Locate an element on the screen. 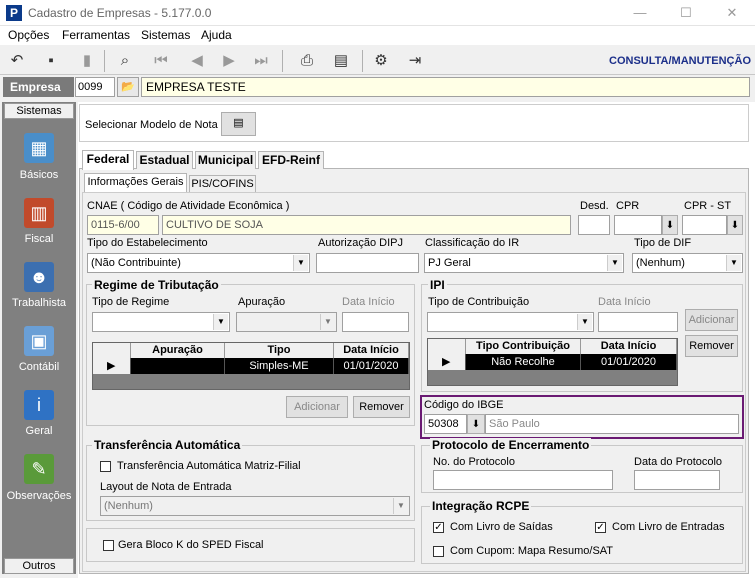 The width and height of the screenshot is (755, 578). app-icon: P is located at coordinates (14, 13).